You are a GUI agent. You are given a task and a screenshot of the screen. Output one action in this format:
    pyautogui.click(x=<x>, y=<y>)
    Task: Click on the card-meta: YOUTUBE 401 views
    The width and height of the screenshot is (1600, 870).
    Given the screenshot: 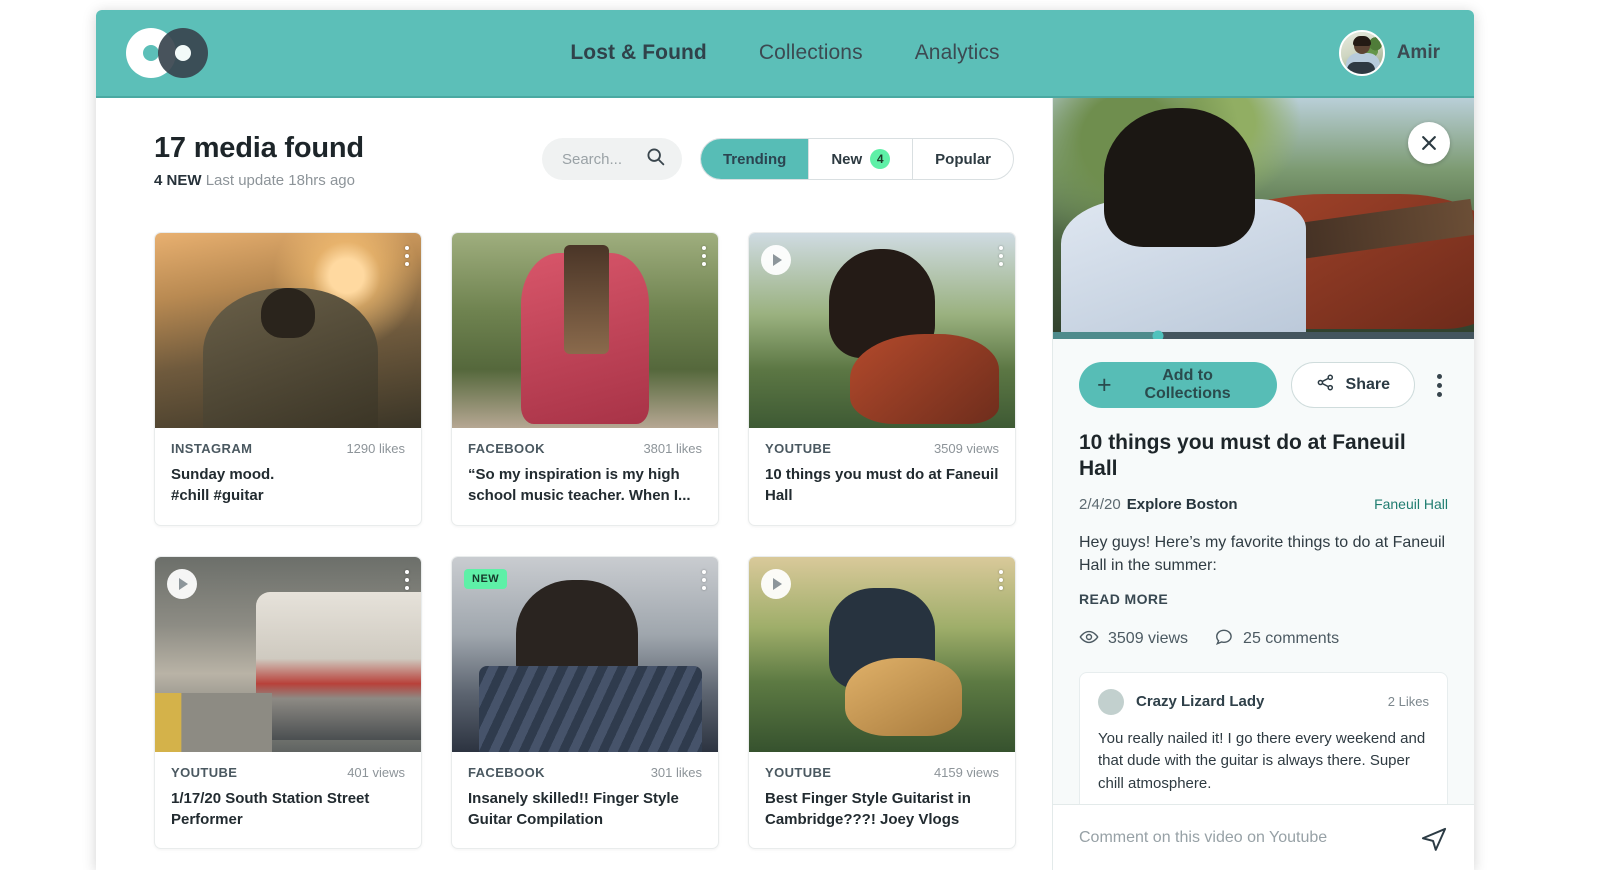 What is the action you would take?
    pyautogui.click(x=288, y=766)
    